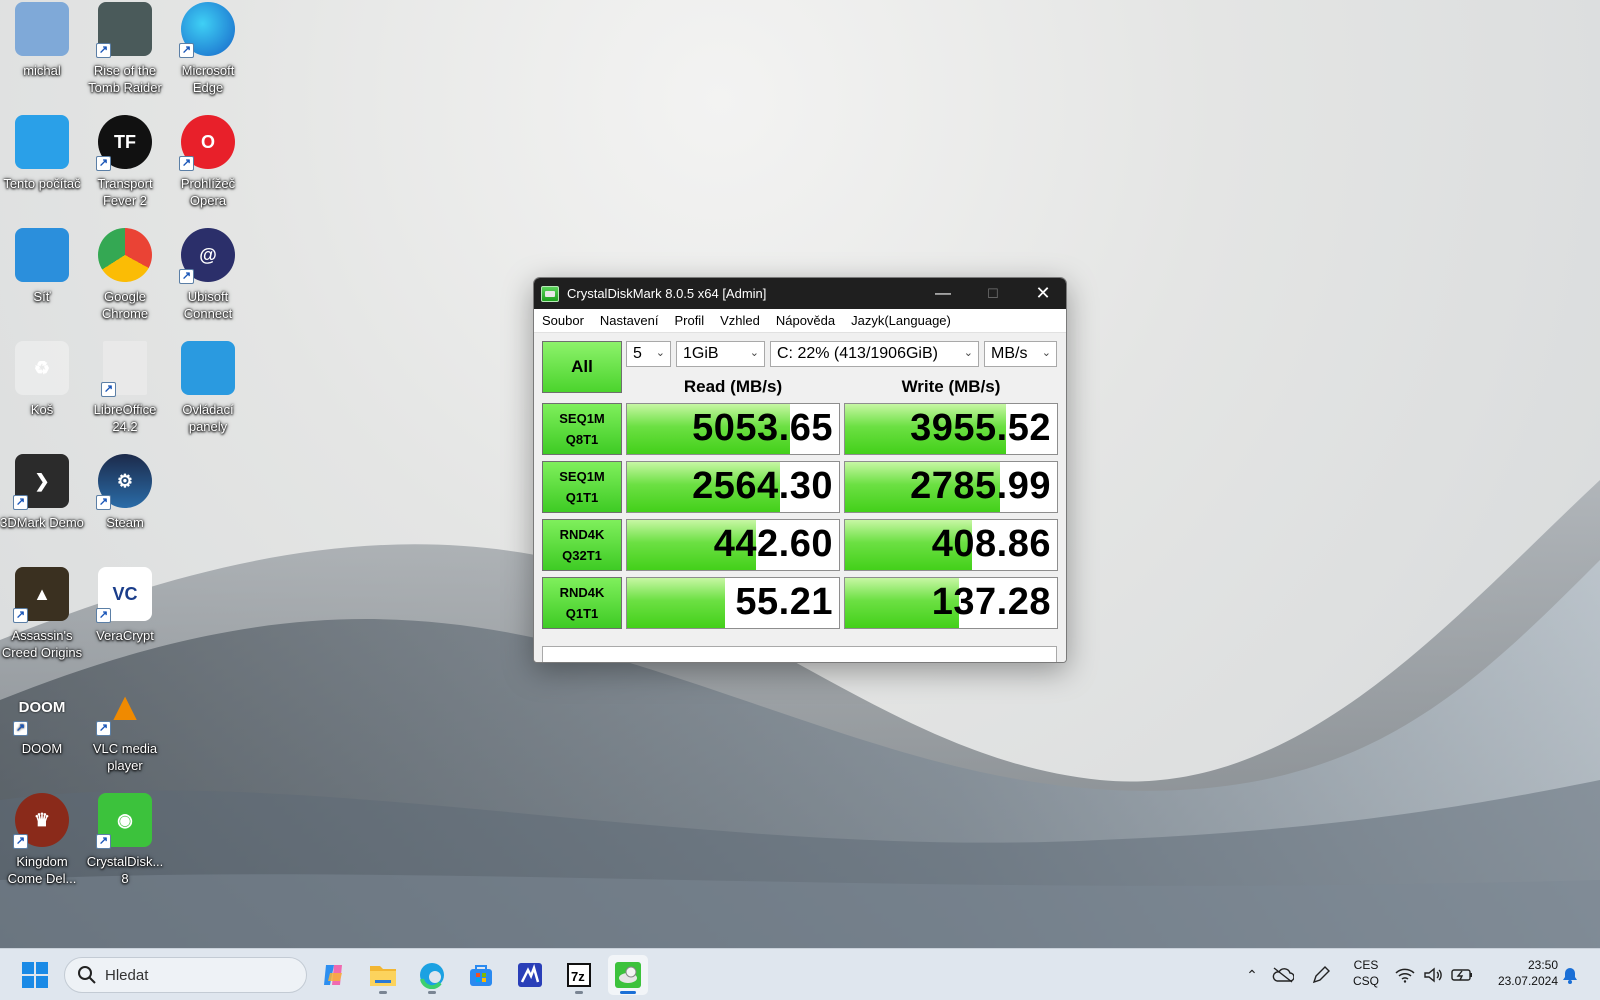 Image resolution: width=1600 pixels, height=1000 pixels. What do you see at coordinates (874, 354) in the screenshot?
I see `drive-select: C: 22% (413/1906GiB) ⌄` at bounding box center [874, 354].